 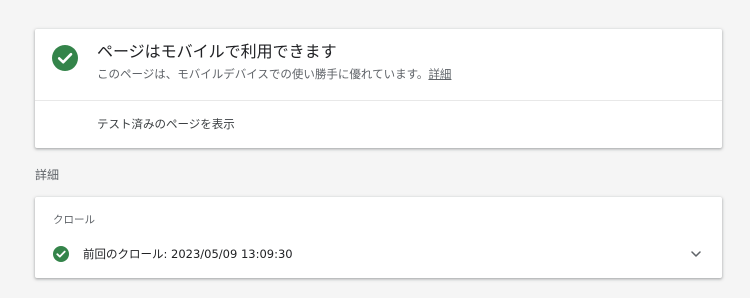 What do you see at coordinates (378, 100) in the screenshot?
I see `divider` at bounding box center [378, 100].